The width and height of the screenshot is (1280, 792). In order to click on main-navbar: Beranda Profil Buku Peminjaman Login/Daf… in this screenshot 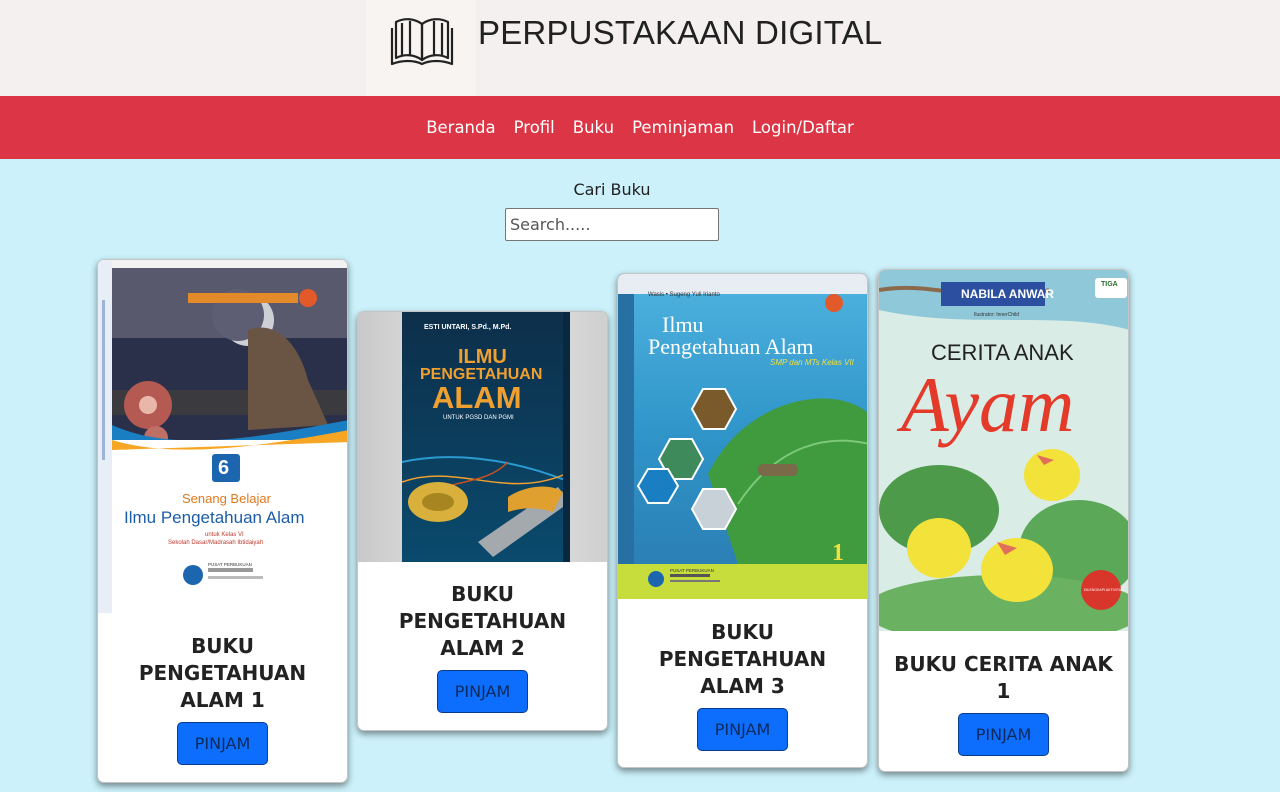, I will do `click(640, 127)`.